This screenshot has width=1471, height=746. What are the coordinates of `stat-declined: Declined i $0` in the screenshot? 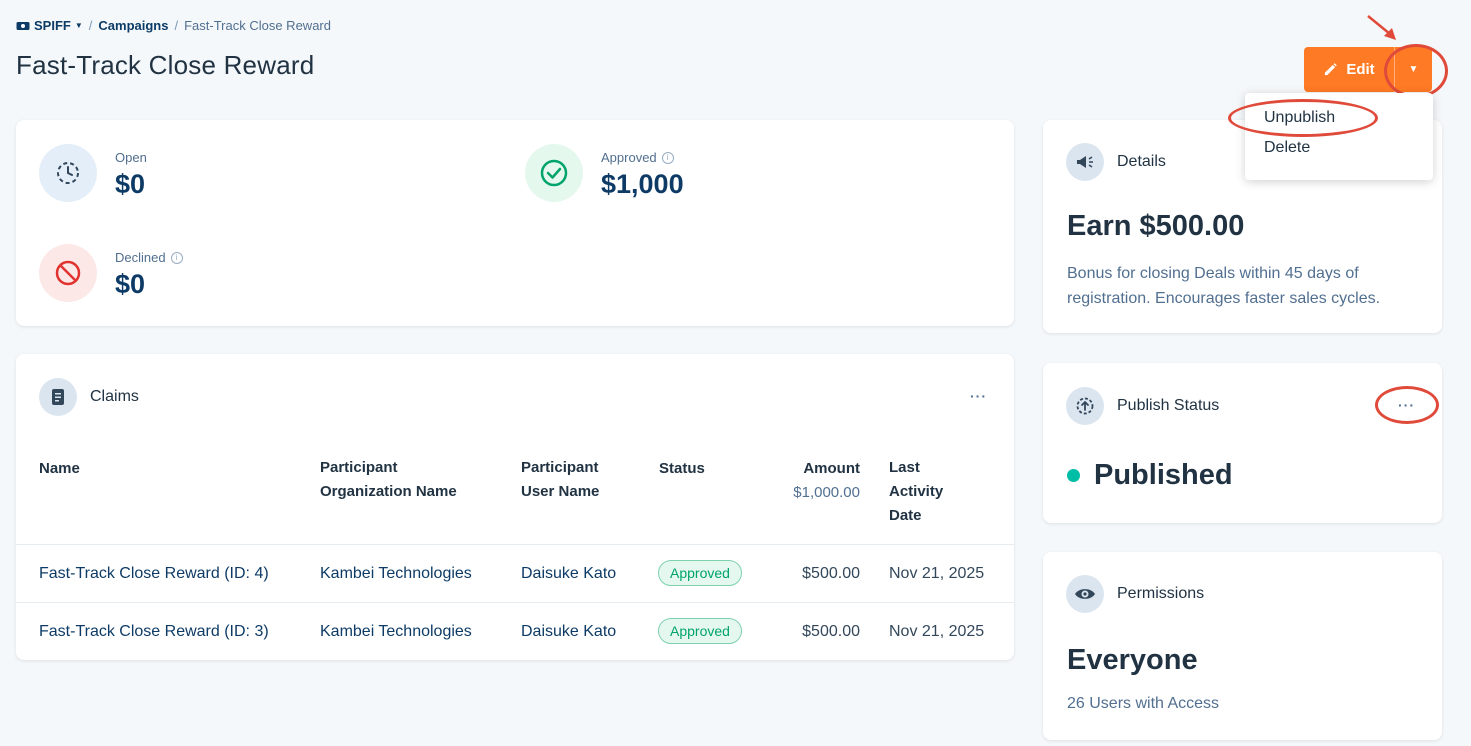 It's located at (111, 273).